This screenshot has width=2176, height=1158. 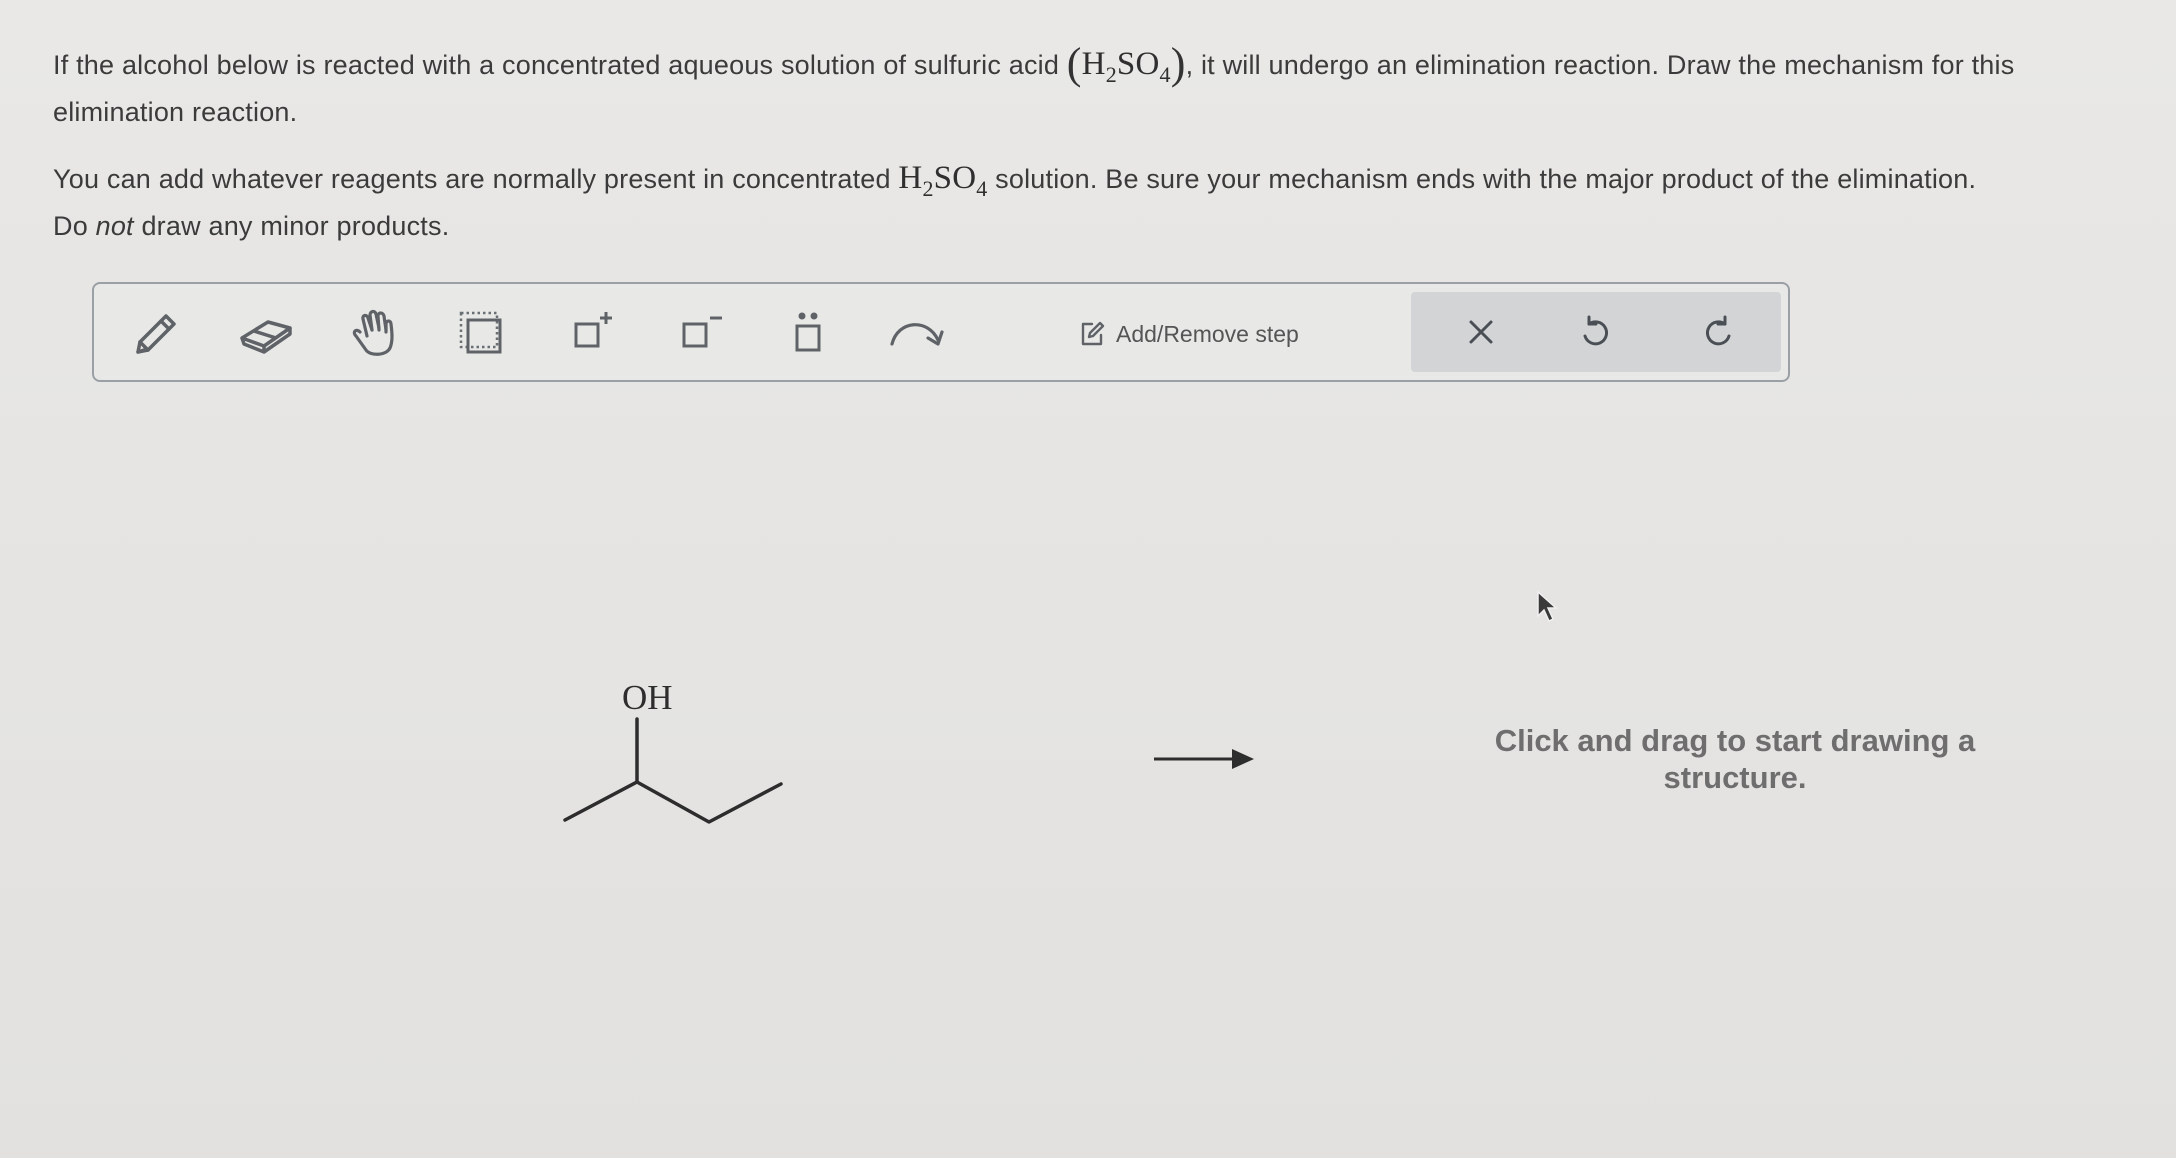 I want to click on lone-pair-tool, so click(x=808, y=334).